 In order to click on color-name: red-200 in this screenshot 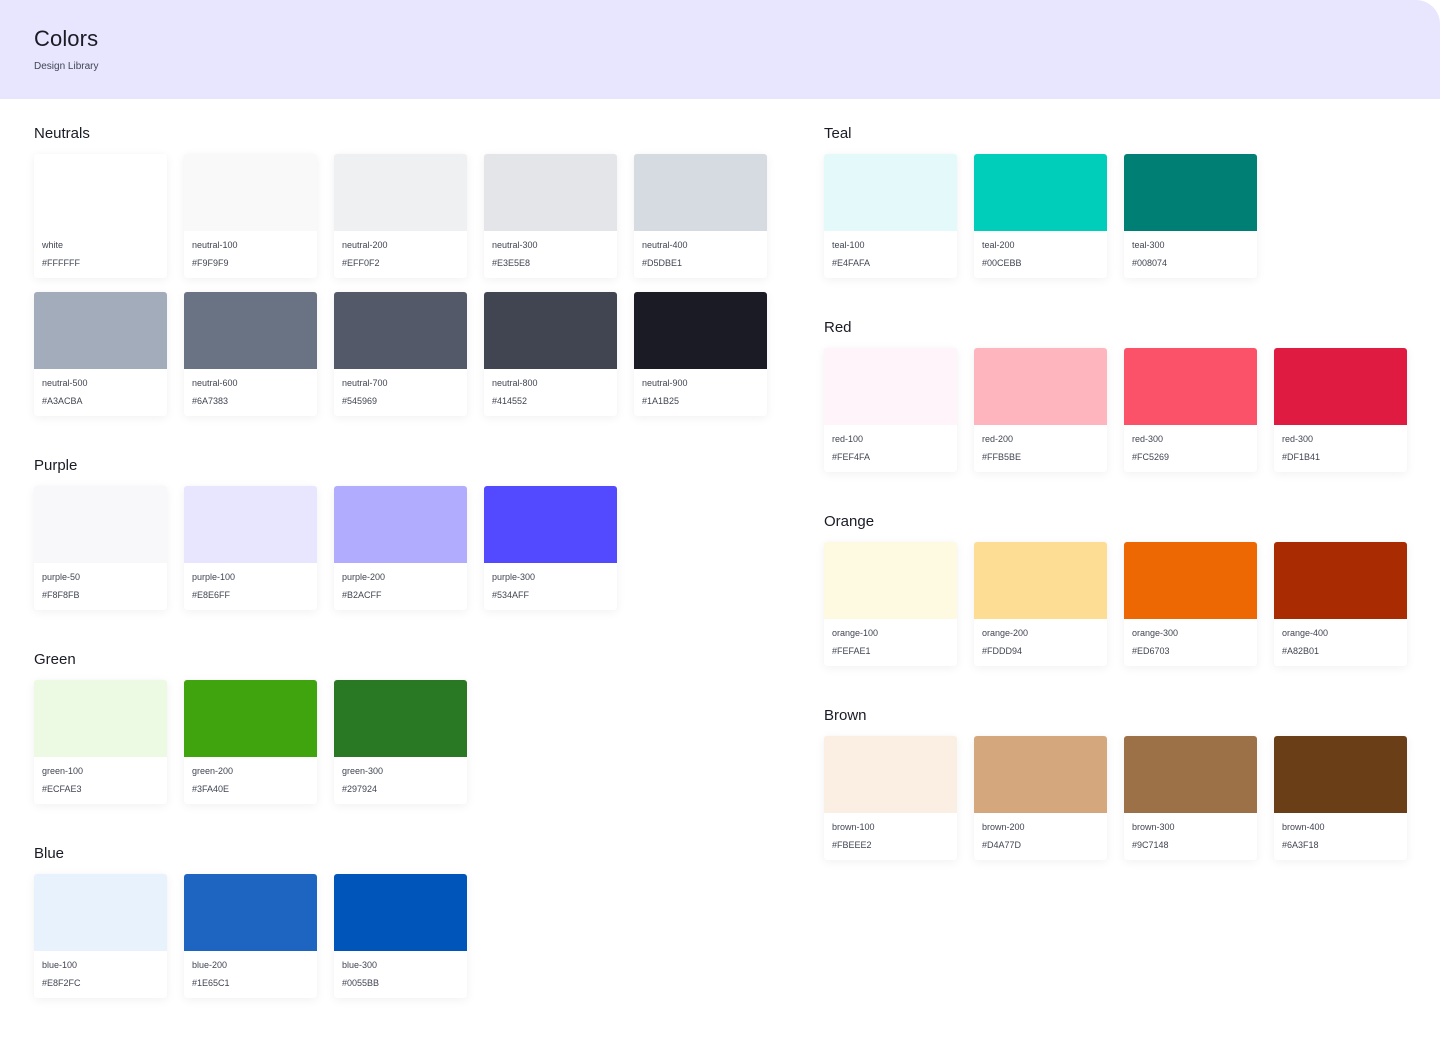, I will do `click(998, 439)`.